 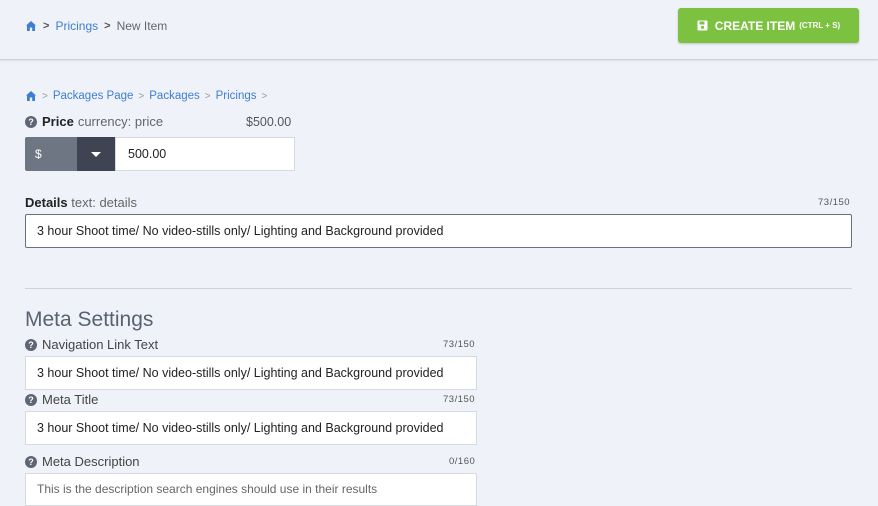 I want to click on breadcrumb-link-packages: Packages, so click(x=174, y=96).